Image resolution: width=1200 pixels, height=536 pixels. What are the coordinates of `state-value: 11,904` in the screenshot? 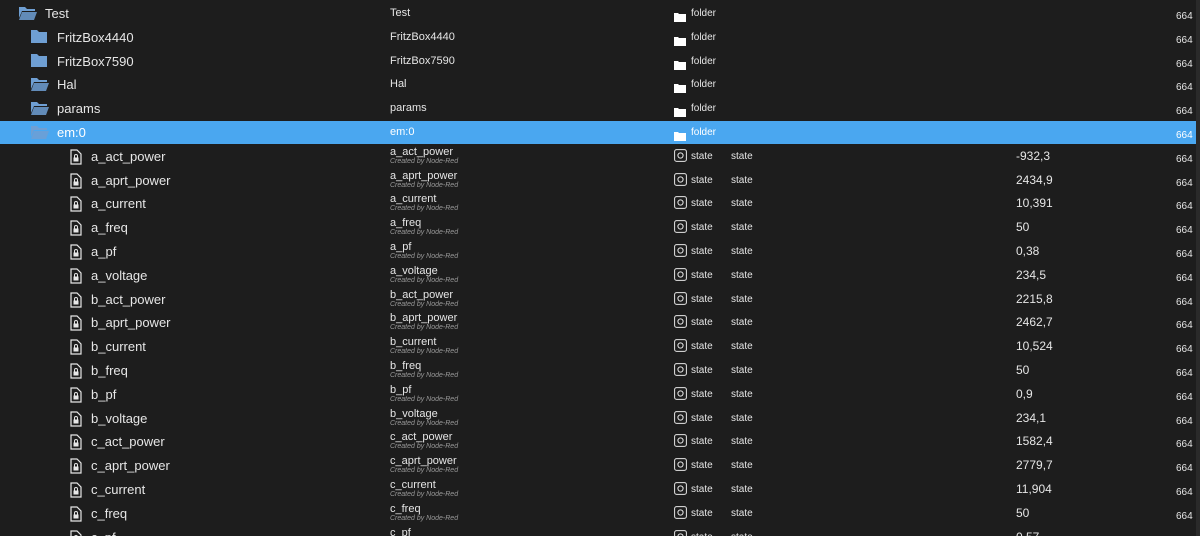 It's located at (1034, 489).